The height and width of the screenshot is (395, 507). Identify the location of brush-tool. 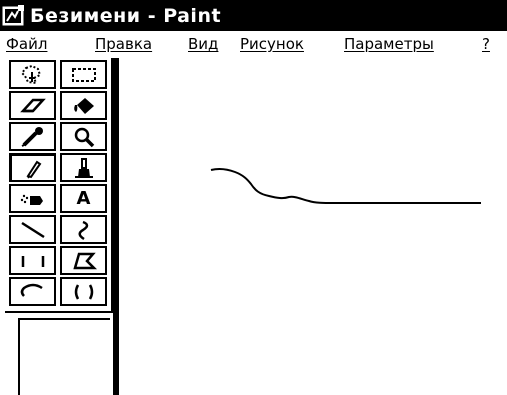
(83, 167).